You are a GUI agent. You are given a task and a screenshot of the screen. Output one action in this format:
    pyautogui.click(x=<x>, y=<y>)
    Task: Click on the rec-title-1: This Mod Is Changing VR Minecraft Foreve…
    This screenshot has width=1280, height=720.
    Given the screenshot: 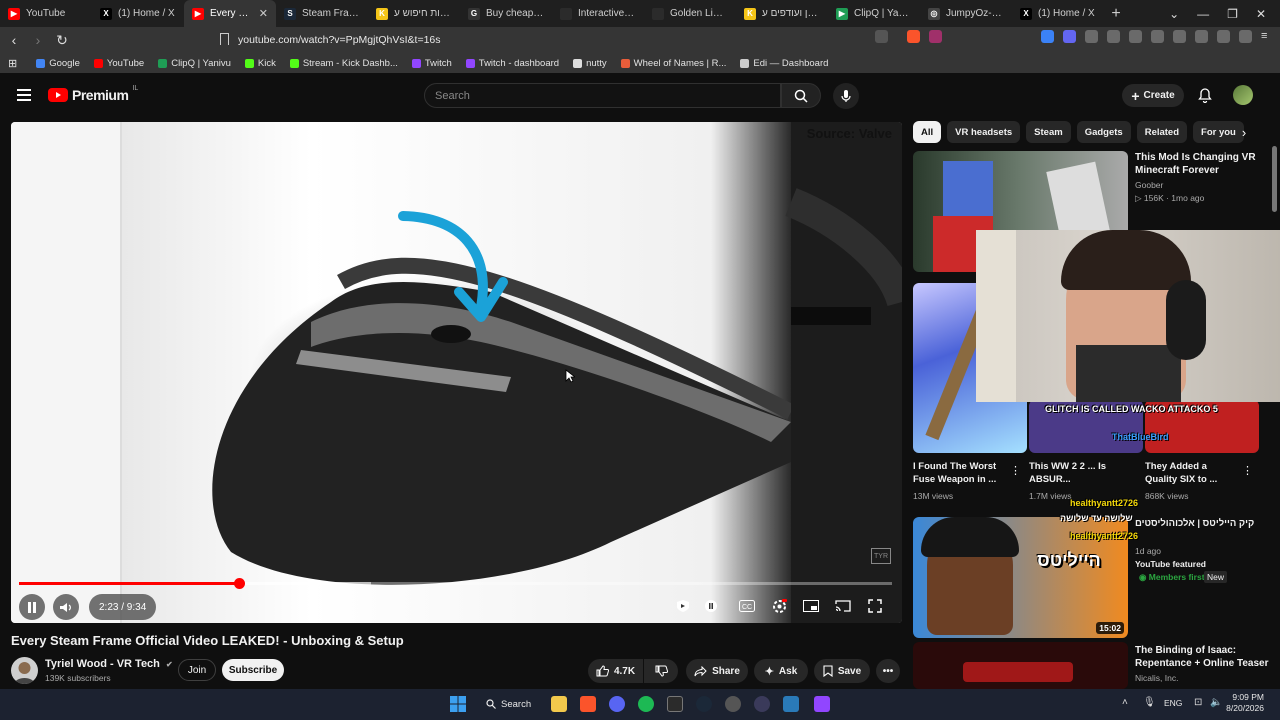 What is the action you would take?
    pyautogui.click(x=1202, y=164)
    